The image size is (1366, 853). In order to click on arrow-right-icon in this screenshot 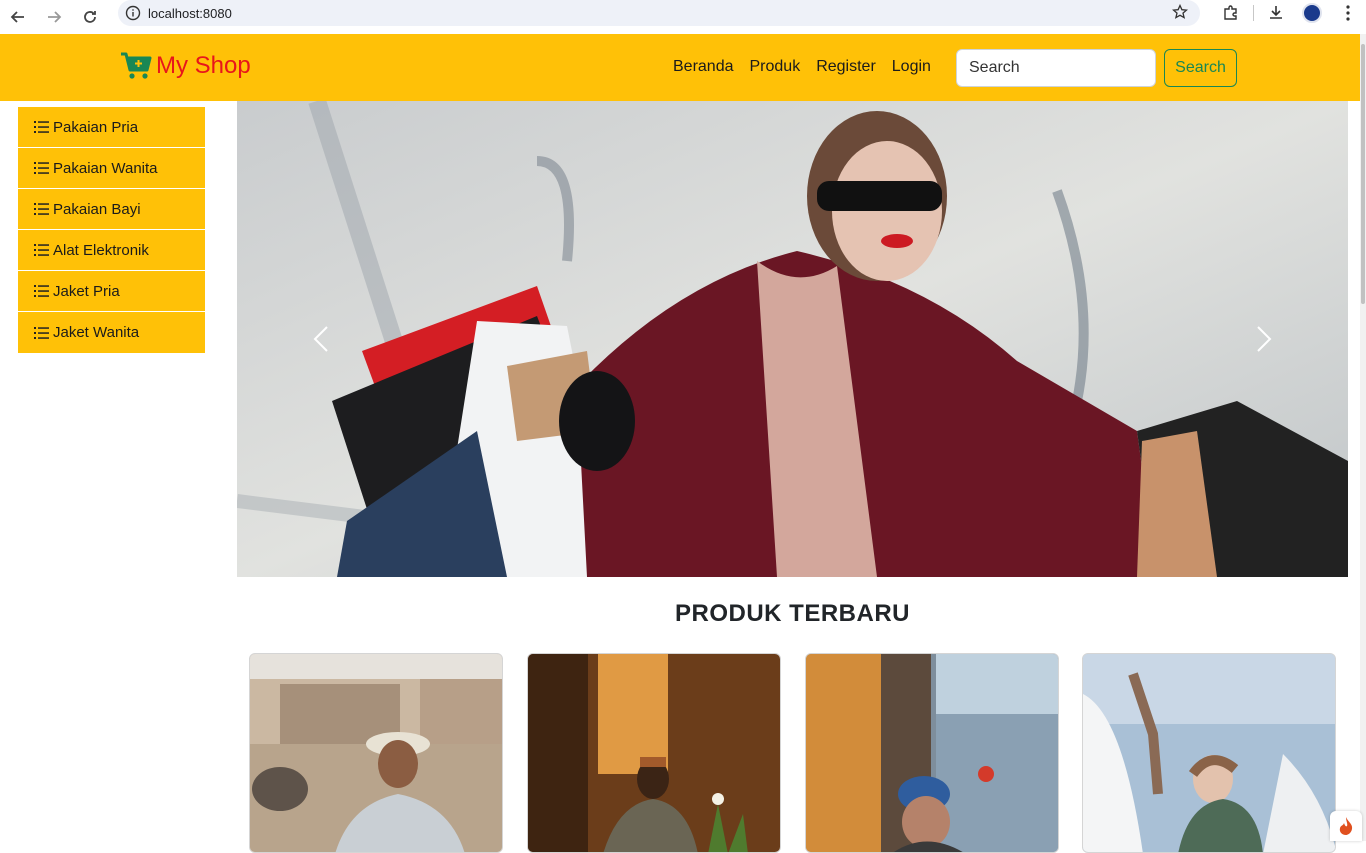, I will do `click(54, 17)`.